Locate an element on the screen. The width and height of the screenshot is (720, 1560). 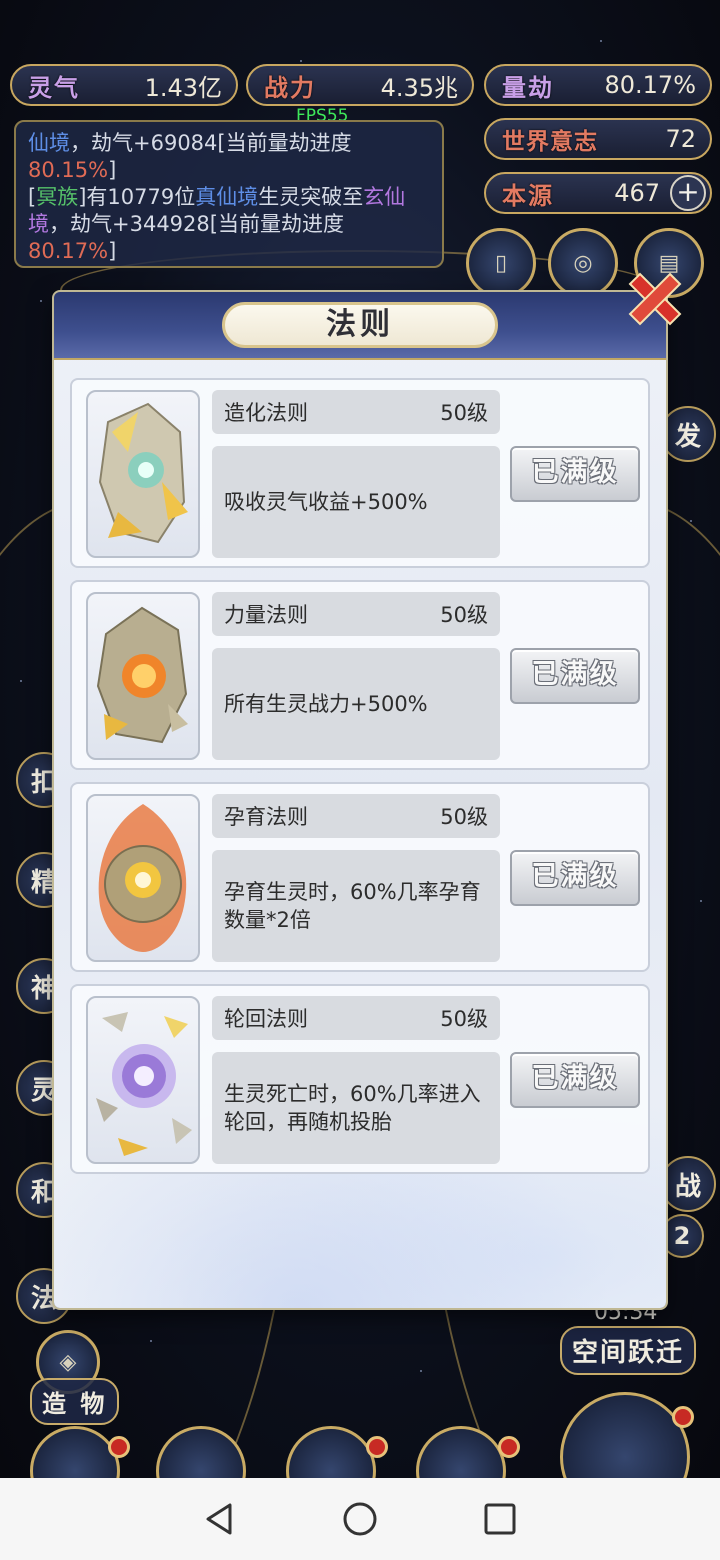
law-card-lunhui: 轮回法则 50级 生灵死亡时，60%几率进入轮回，再随机投胎 已满级 is located at coordinates (360, 1079).